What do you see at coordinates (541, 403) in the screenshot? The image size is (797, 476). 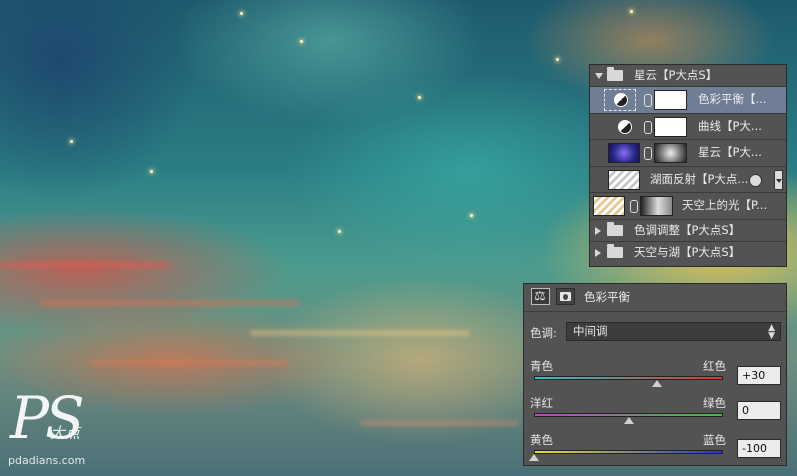 I see `slider-left-label-magenta: 洋红` at bounding box center [541, 403].